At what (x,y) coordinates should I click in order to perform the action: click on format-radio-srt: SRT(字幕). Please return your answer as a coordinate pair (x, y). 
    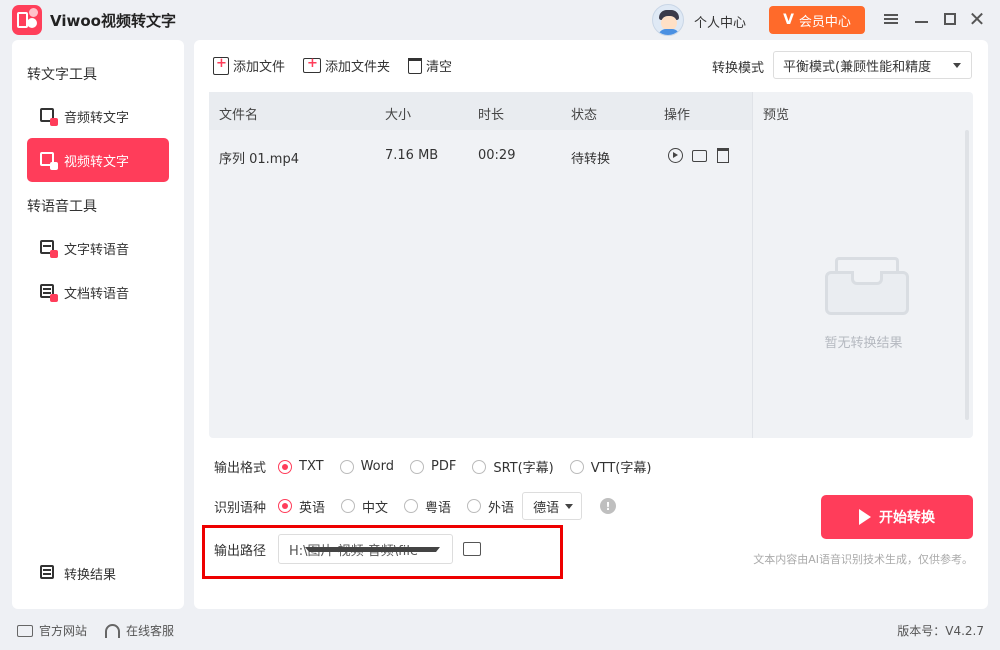
    Looking at the image, I should click on (513, 466).